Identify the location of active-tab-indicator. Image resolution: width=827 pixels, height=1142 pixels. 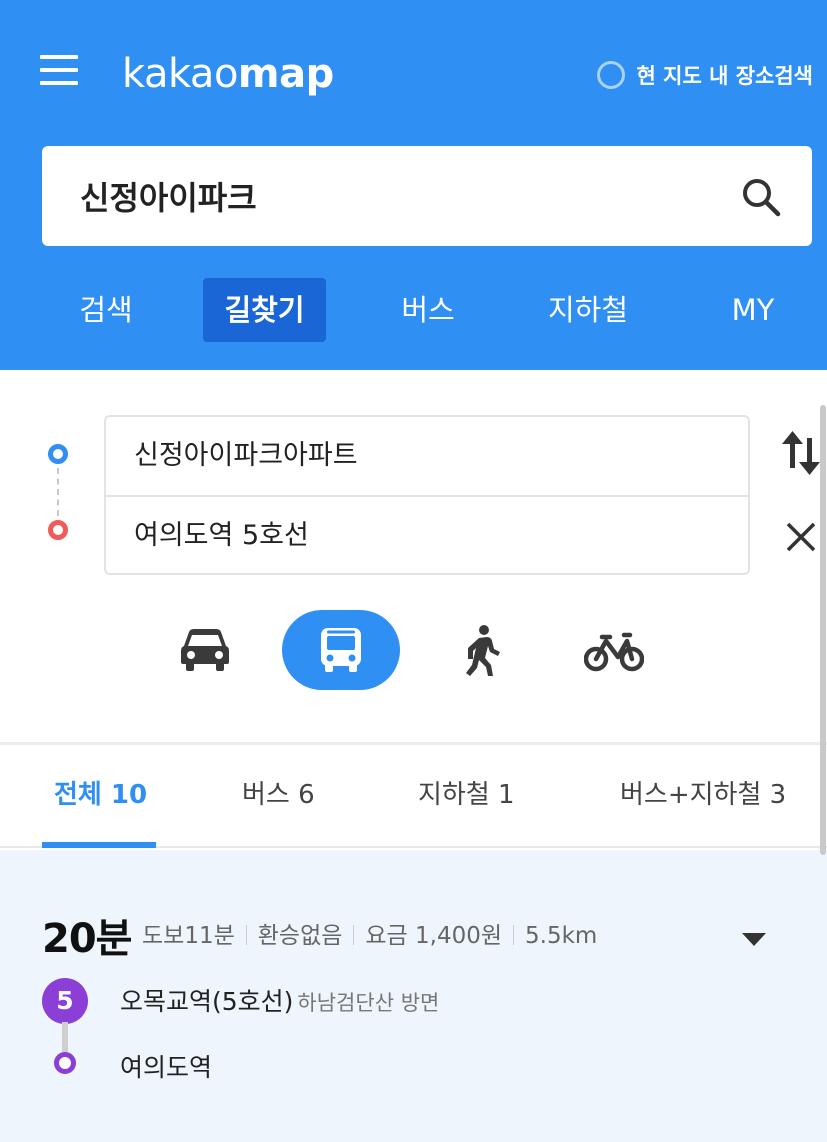
(99, 845).